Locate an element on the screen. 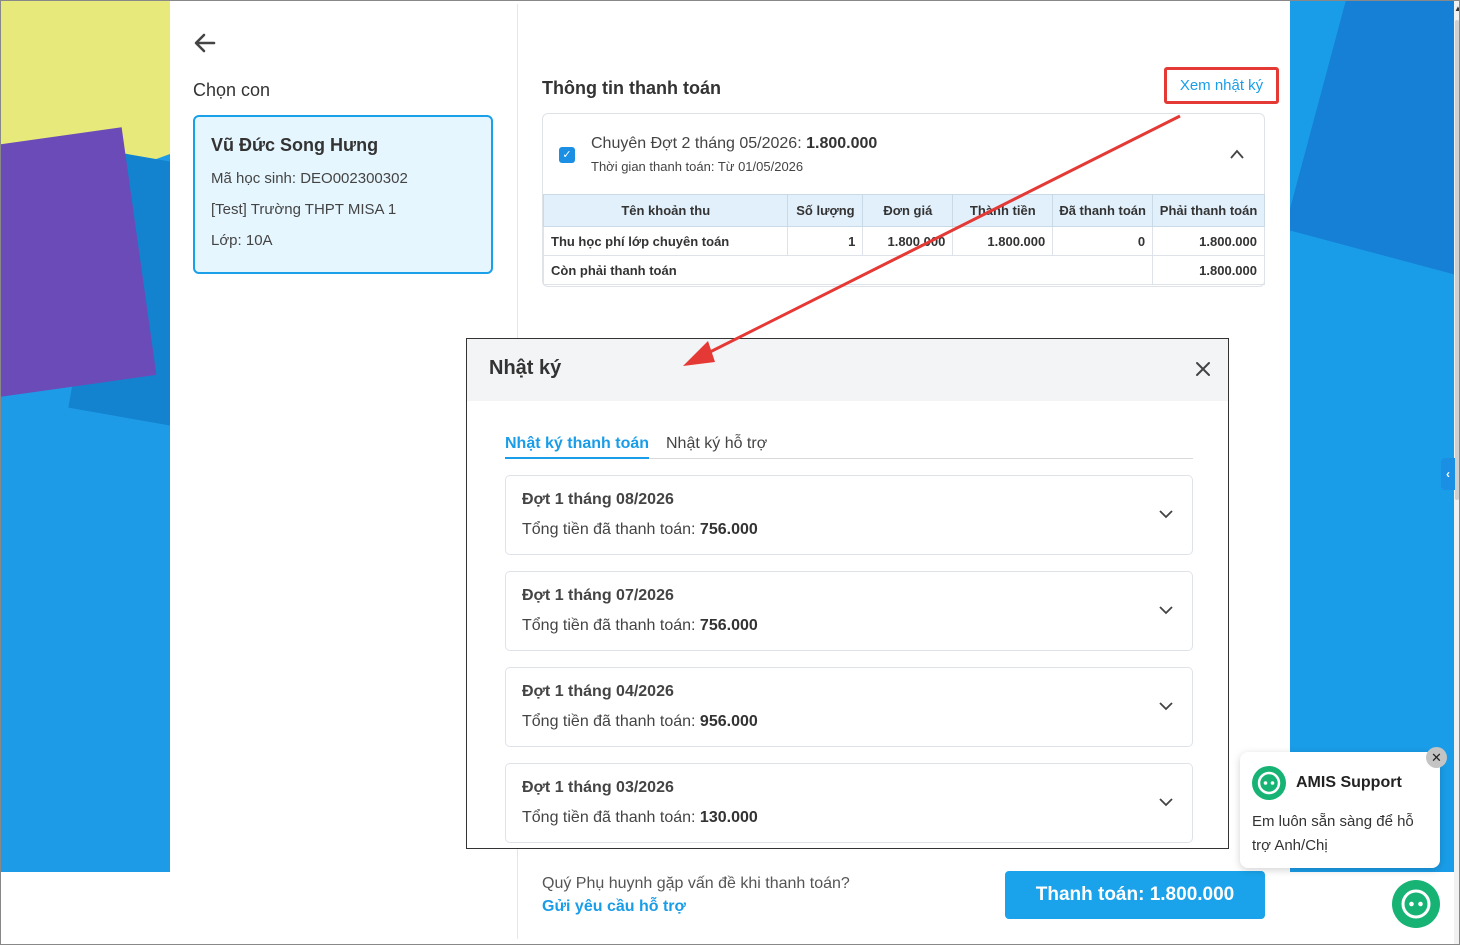 The height and width of the screenshot is (945, 1460). remaining-label: Còn phải thanh toán is located at coordinates (848, 270).